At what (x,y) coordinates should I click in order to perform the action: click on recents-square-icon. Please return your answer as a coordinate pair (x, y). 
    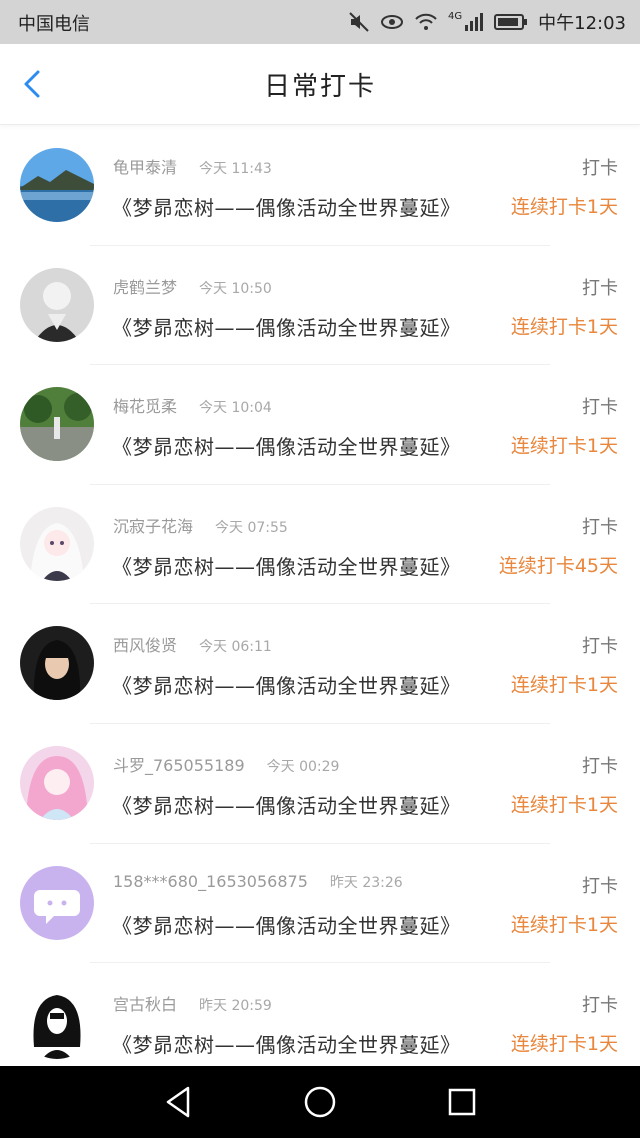
    Looking at the image, I should click on (462, 1102).